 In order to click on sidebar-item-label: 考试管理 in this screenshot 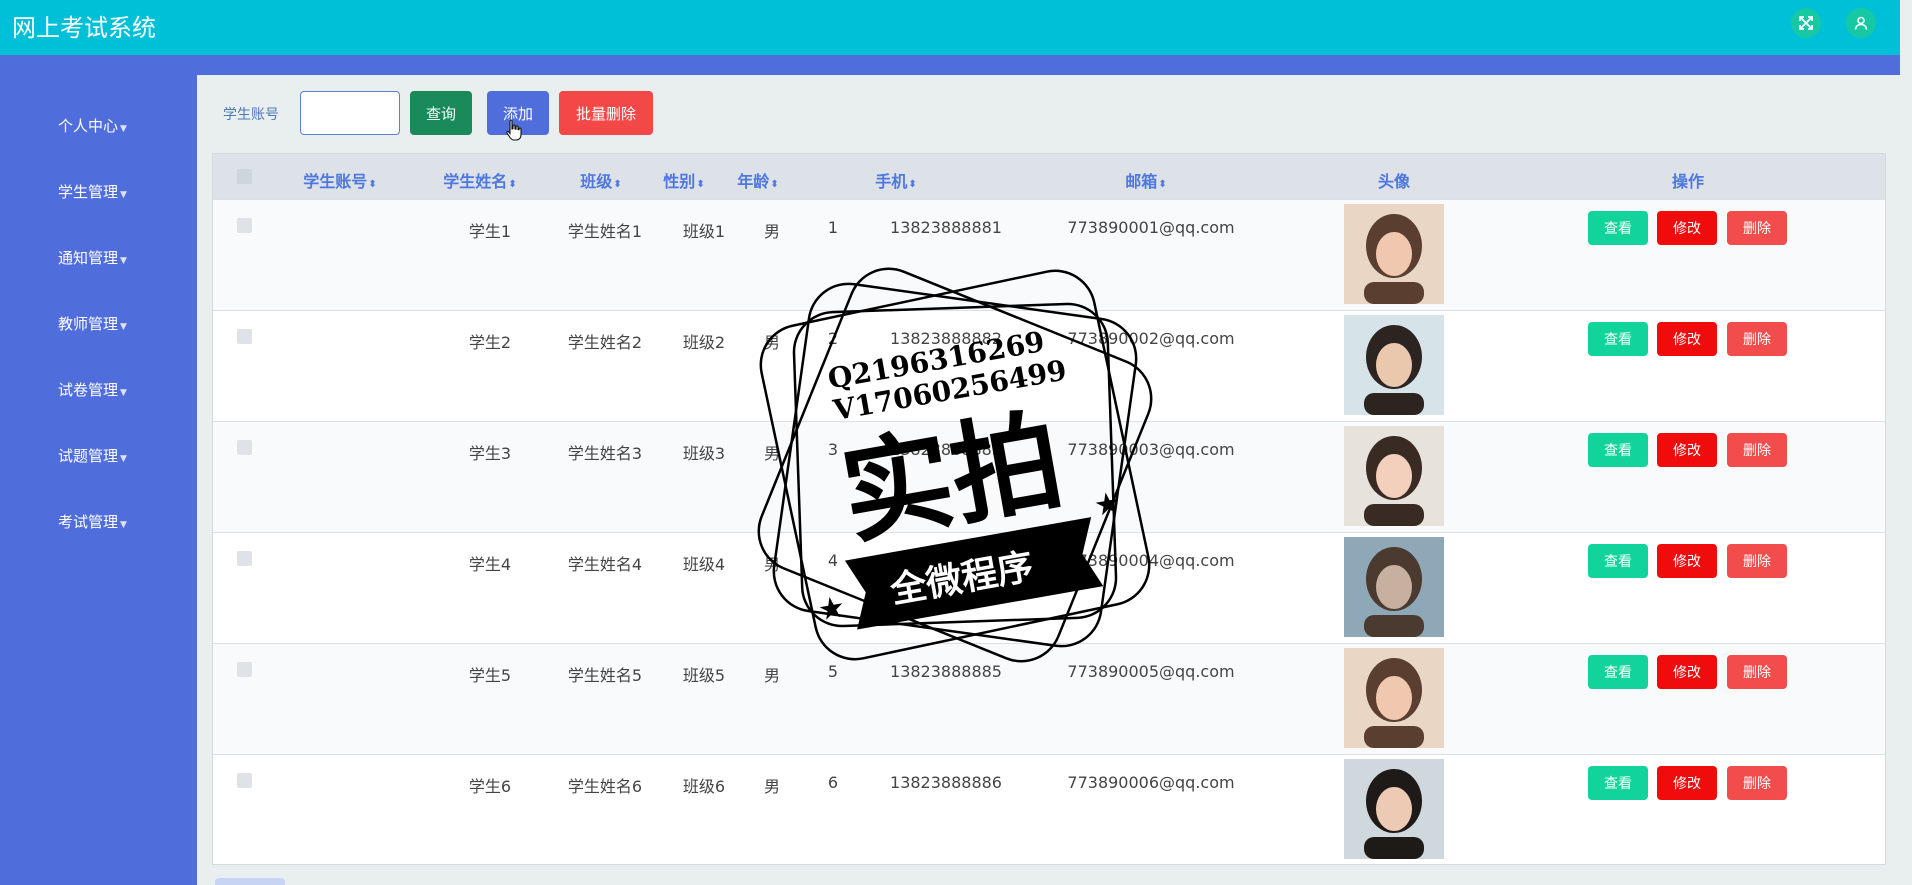, I will do `click(88, 522)`.